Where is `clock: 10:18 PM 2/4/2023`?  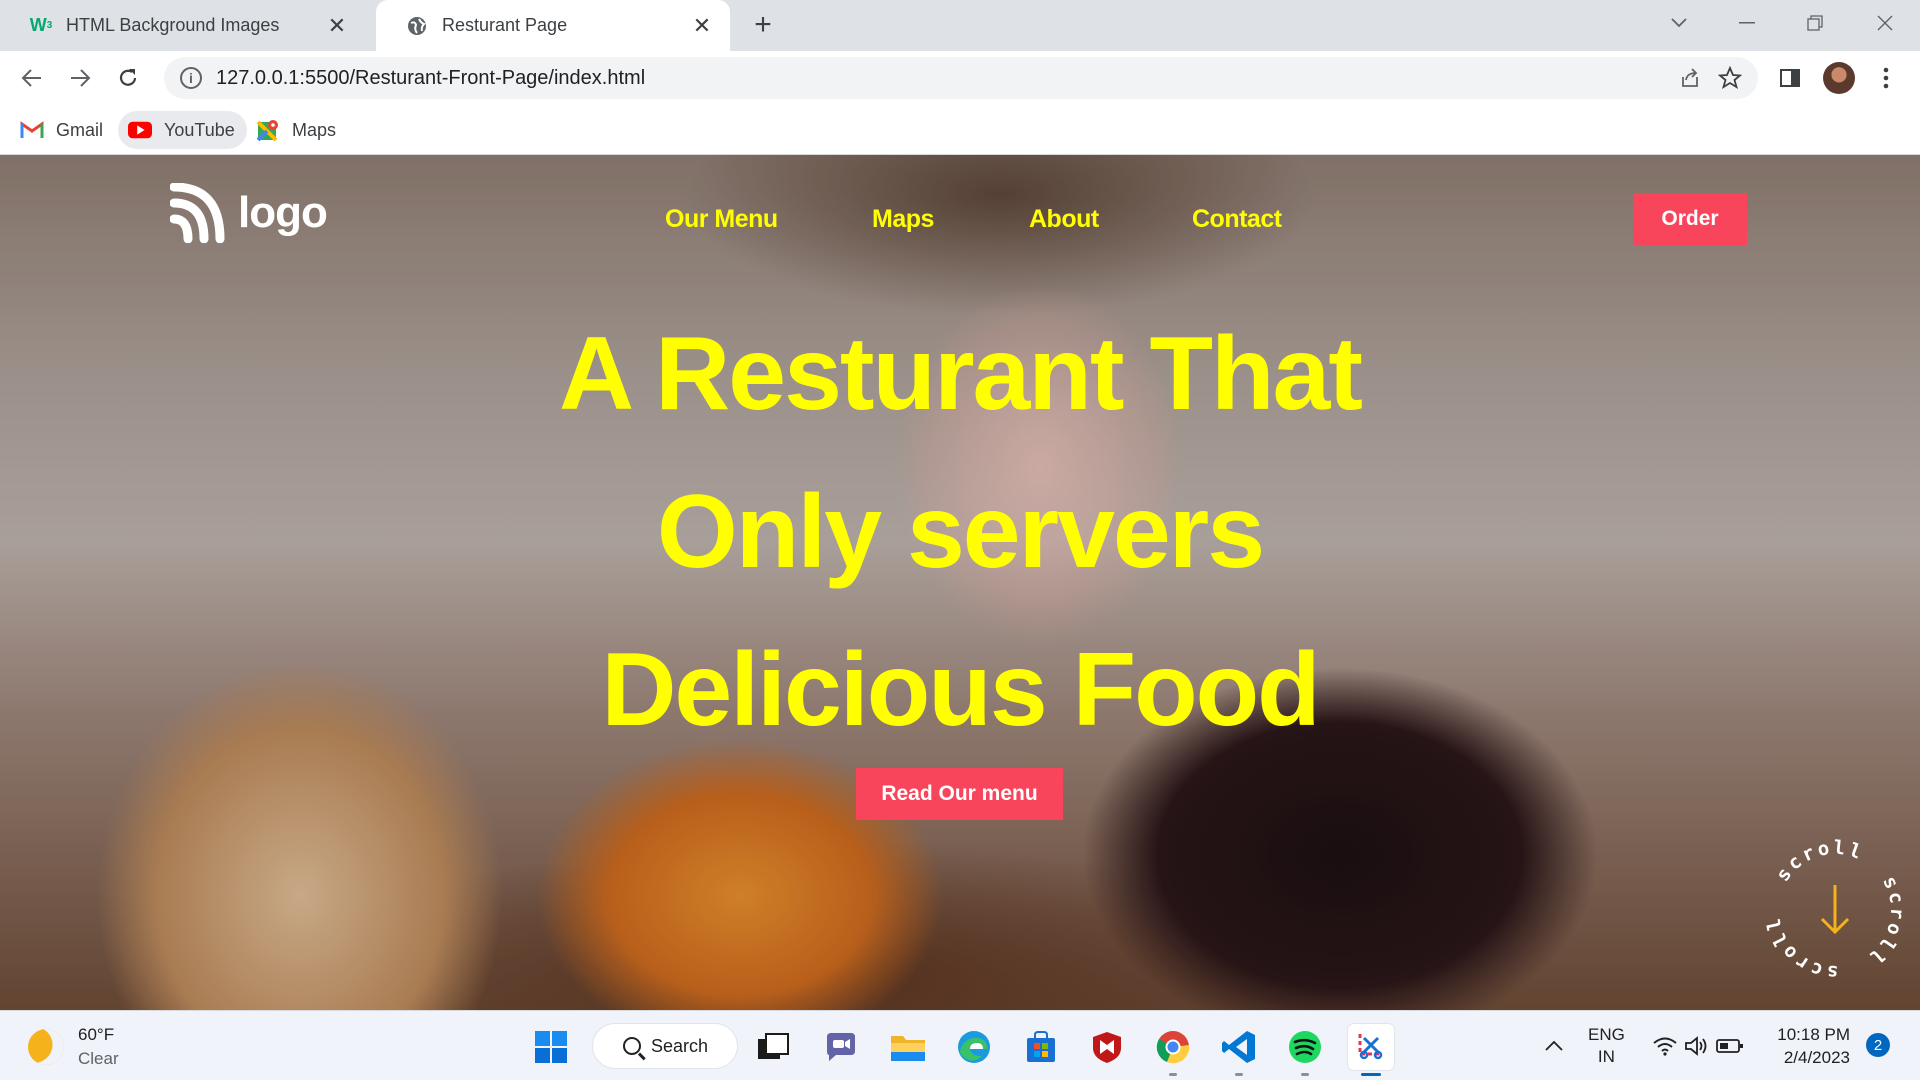 clock: 10:18 PM 2/4/2023 is located at coordinates (1811, 1046).